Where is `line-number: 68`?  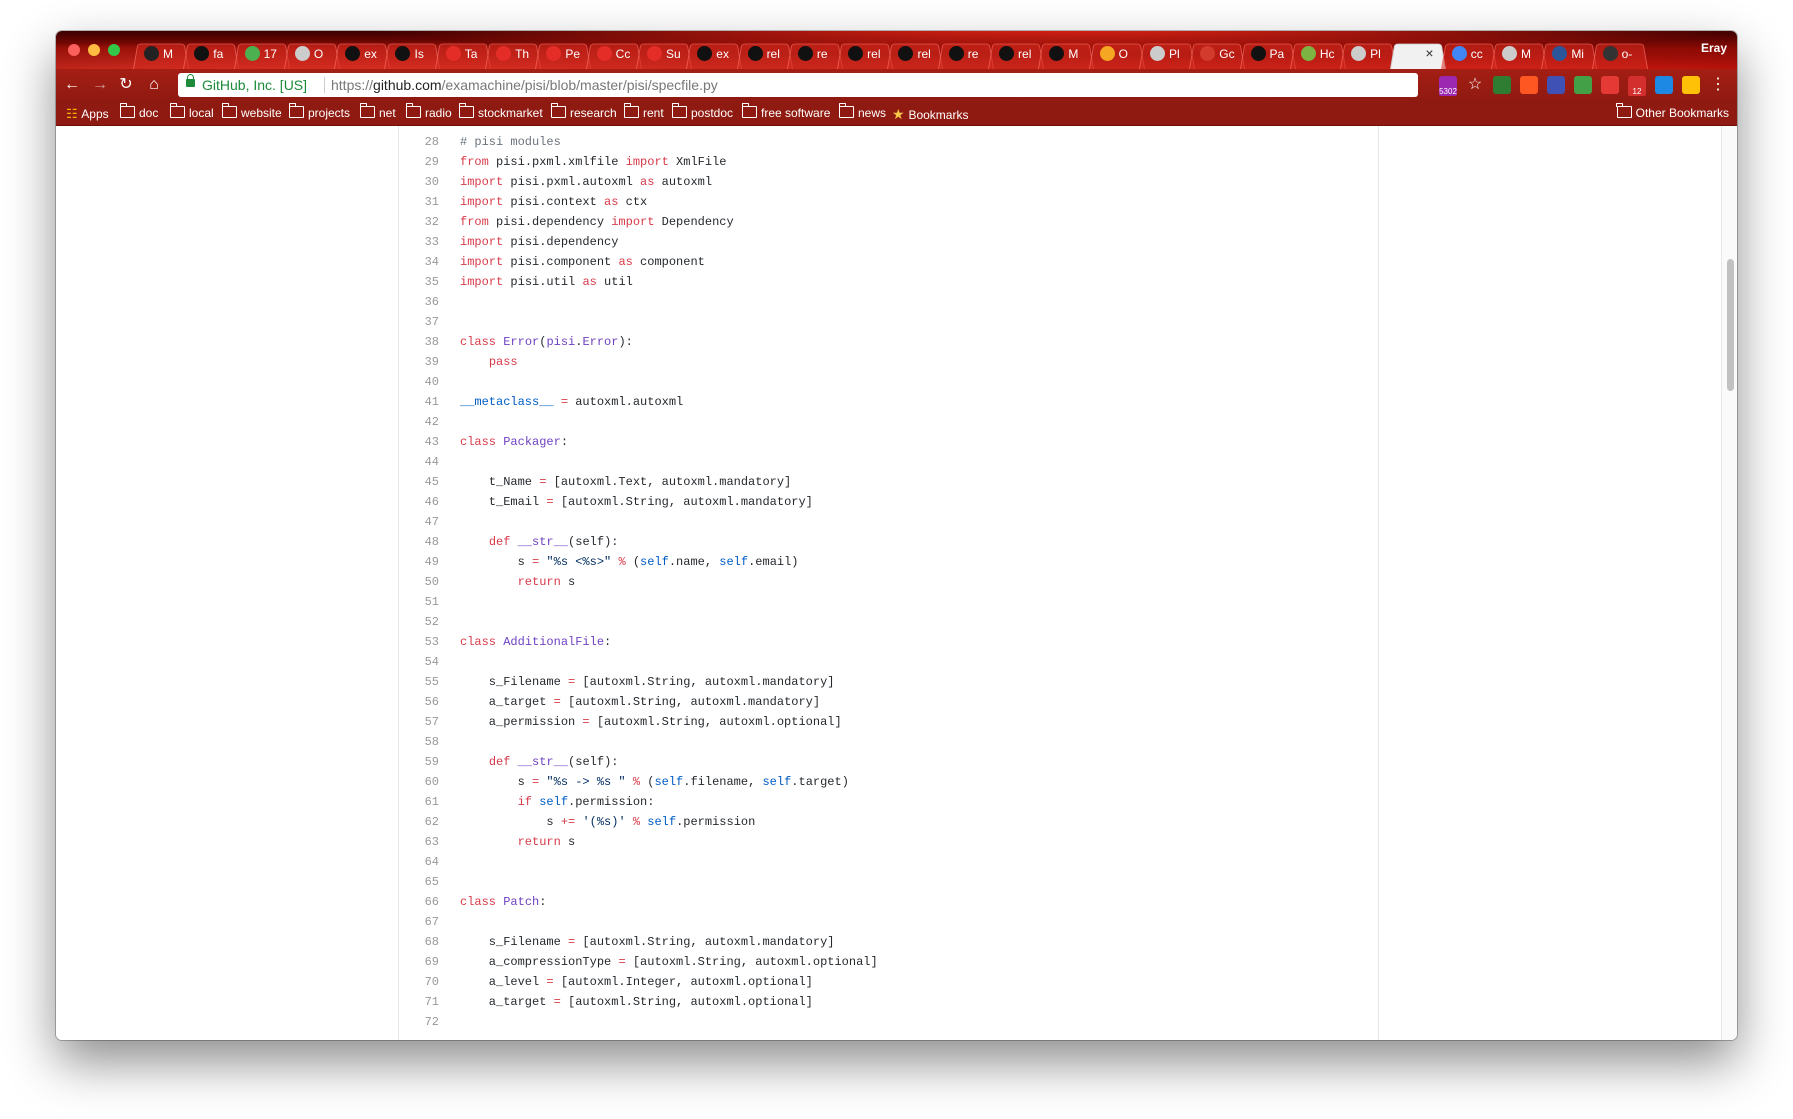
line-number: 68 is located at coordinates (419, 942).